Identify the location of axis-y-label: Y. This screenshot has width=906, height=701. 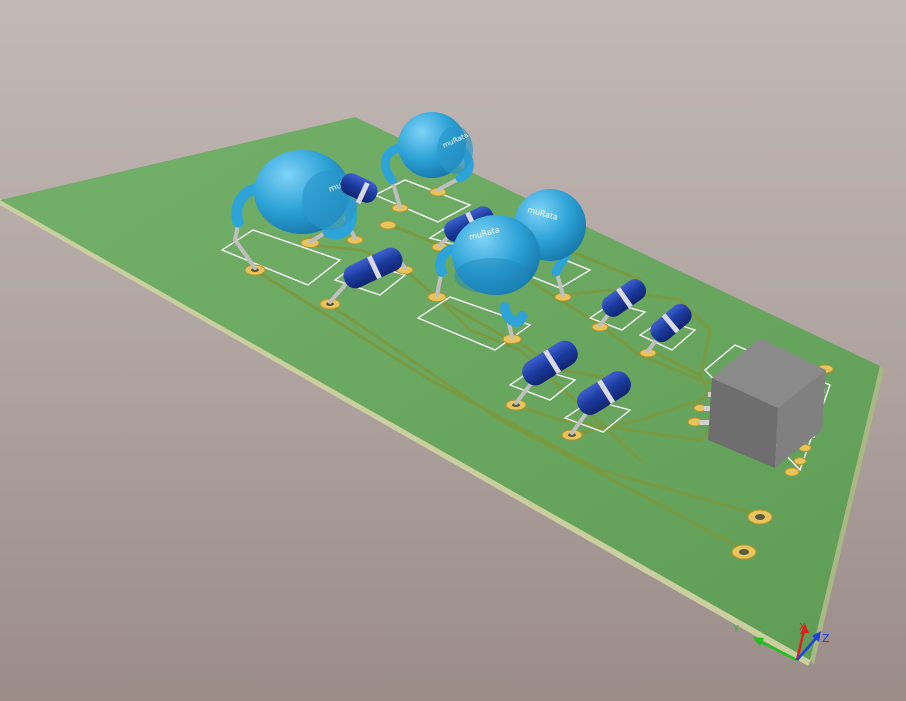
(736, 629).